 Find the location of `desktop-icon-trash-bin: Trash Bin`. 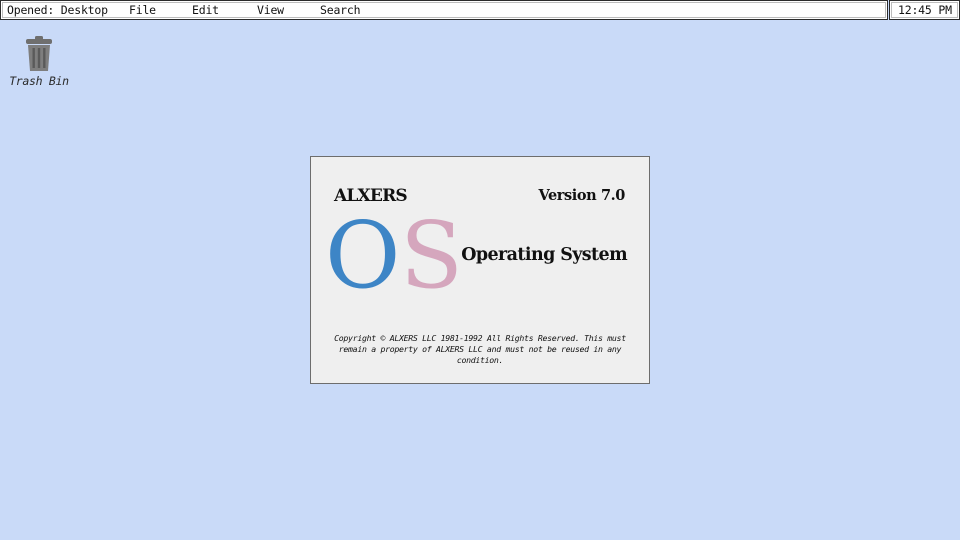

desktop-icon-trash-bin: Trash Bin is located at coordinates (39, 64).